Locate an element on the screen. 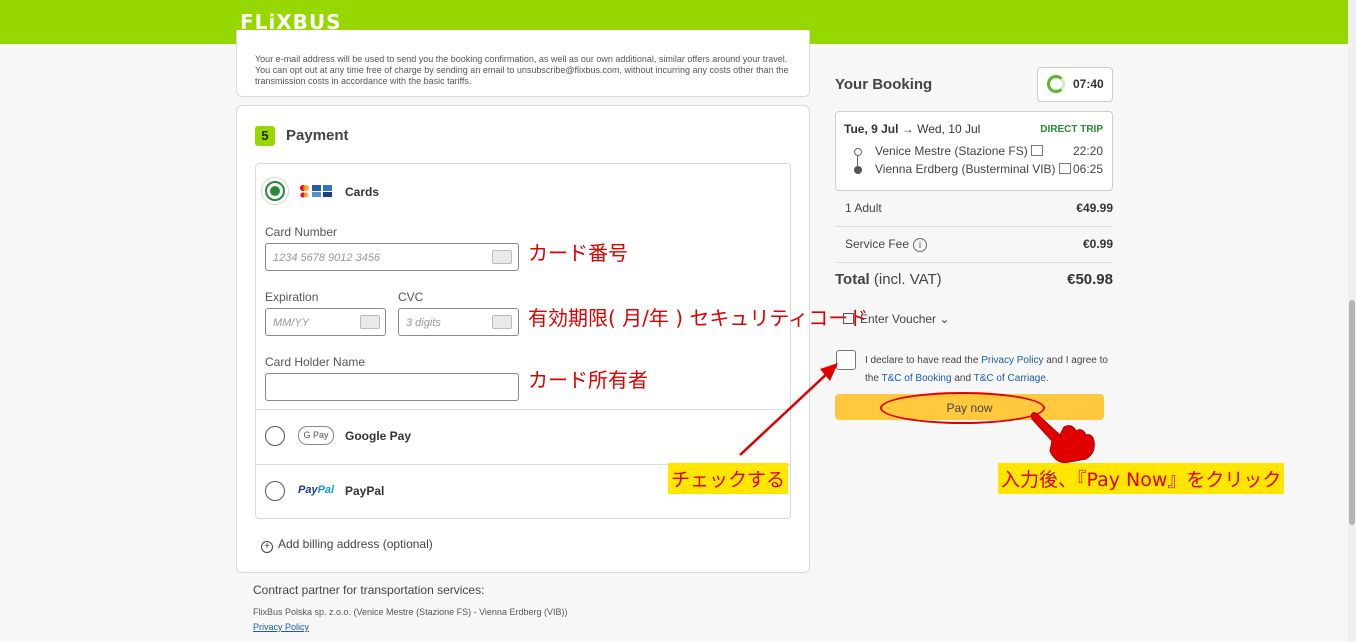 The width and height of the screenshot is (1356, 642). annotation-holder: カード所有者 is located at coordinates (588, 380).